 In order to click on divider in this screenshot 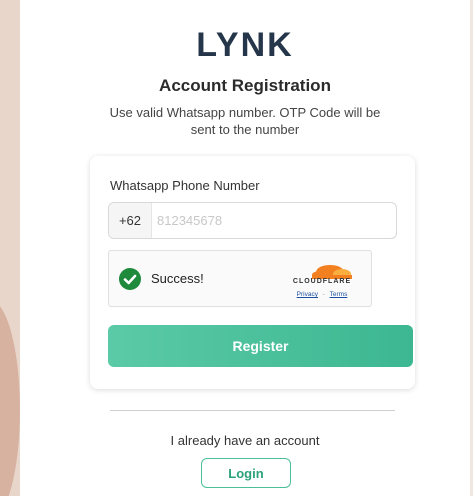, I will do `click(252, 410)`.